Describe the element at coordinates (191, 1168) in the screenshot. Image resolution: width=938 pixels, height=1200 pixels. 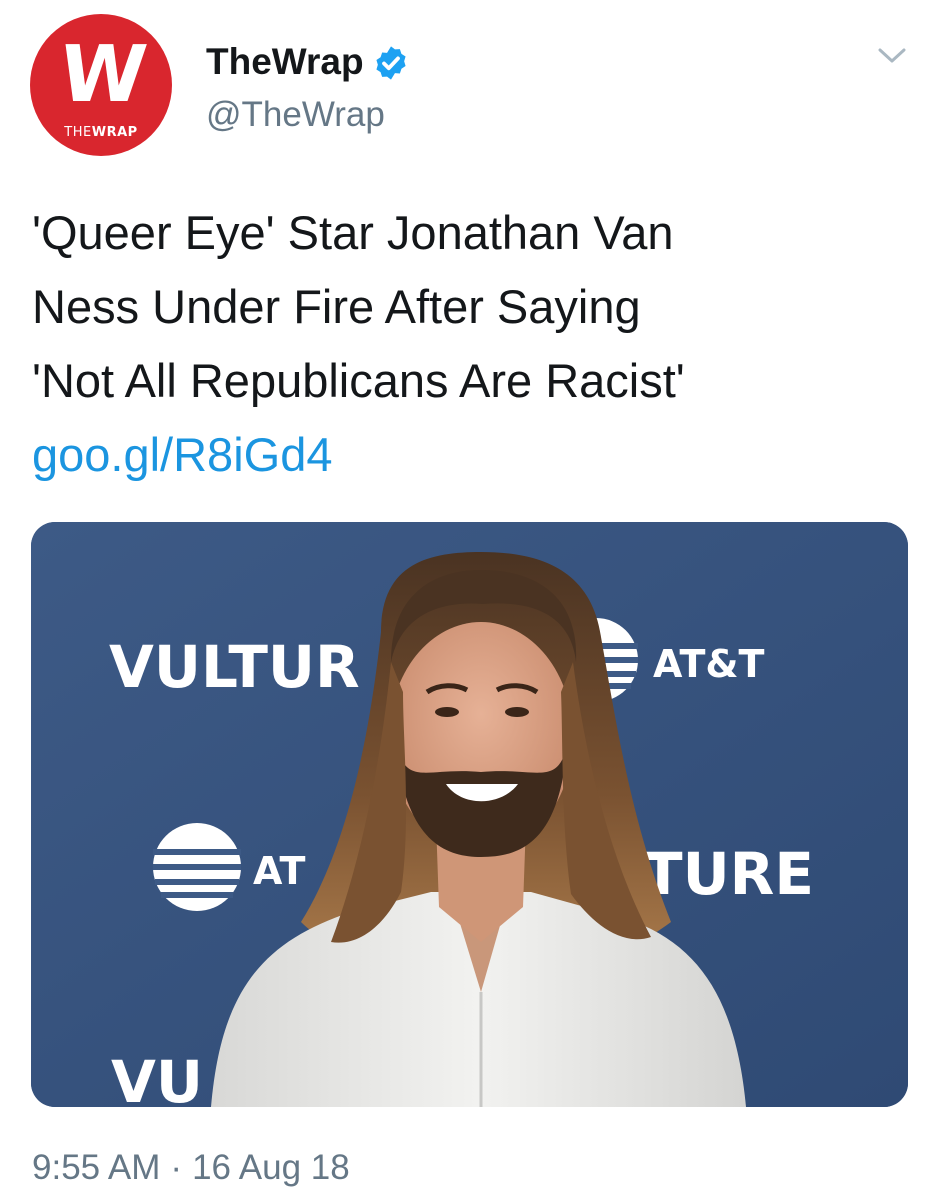
I see `tweet-timestamp: 9:55 AM · 16 Aug 18` at that location.